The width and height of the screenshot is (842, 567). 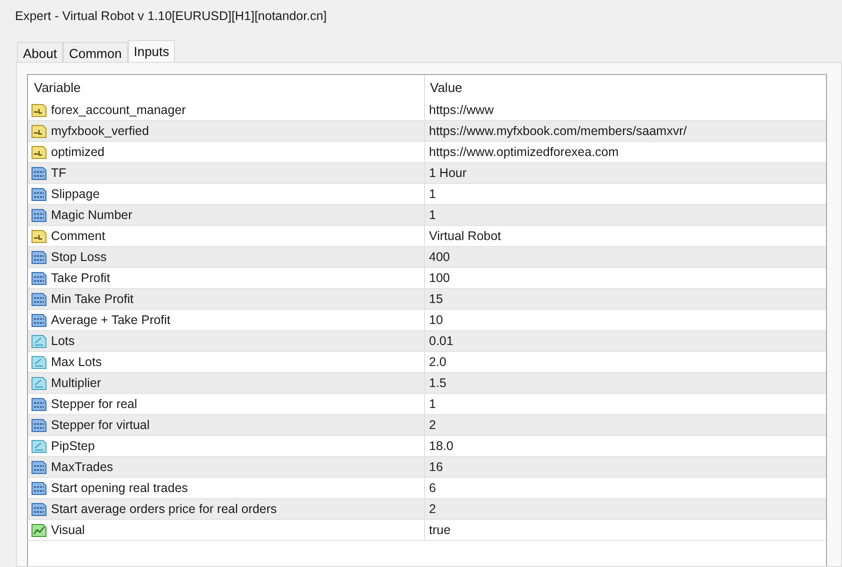 I want to click on variable-name: myfxbook_verfied, so click(x=100, y=131).